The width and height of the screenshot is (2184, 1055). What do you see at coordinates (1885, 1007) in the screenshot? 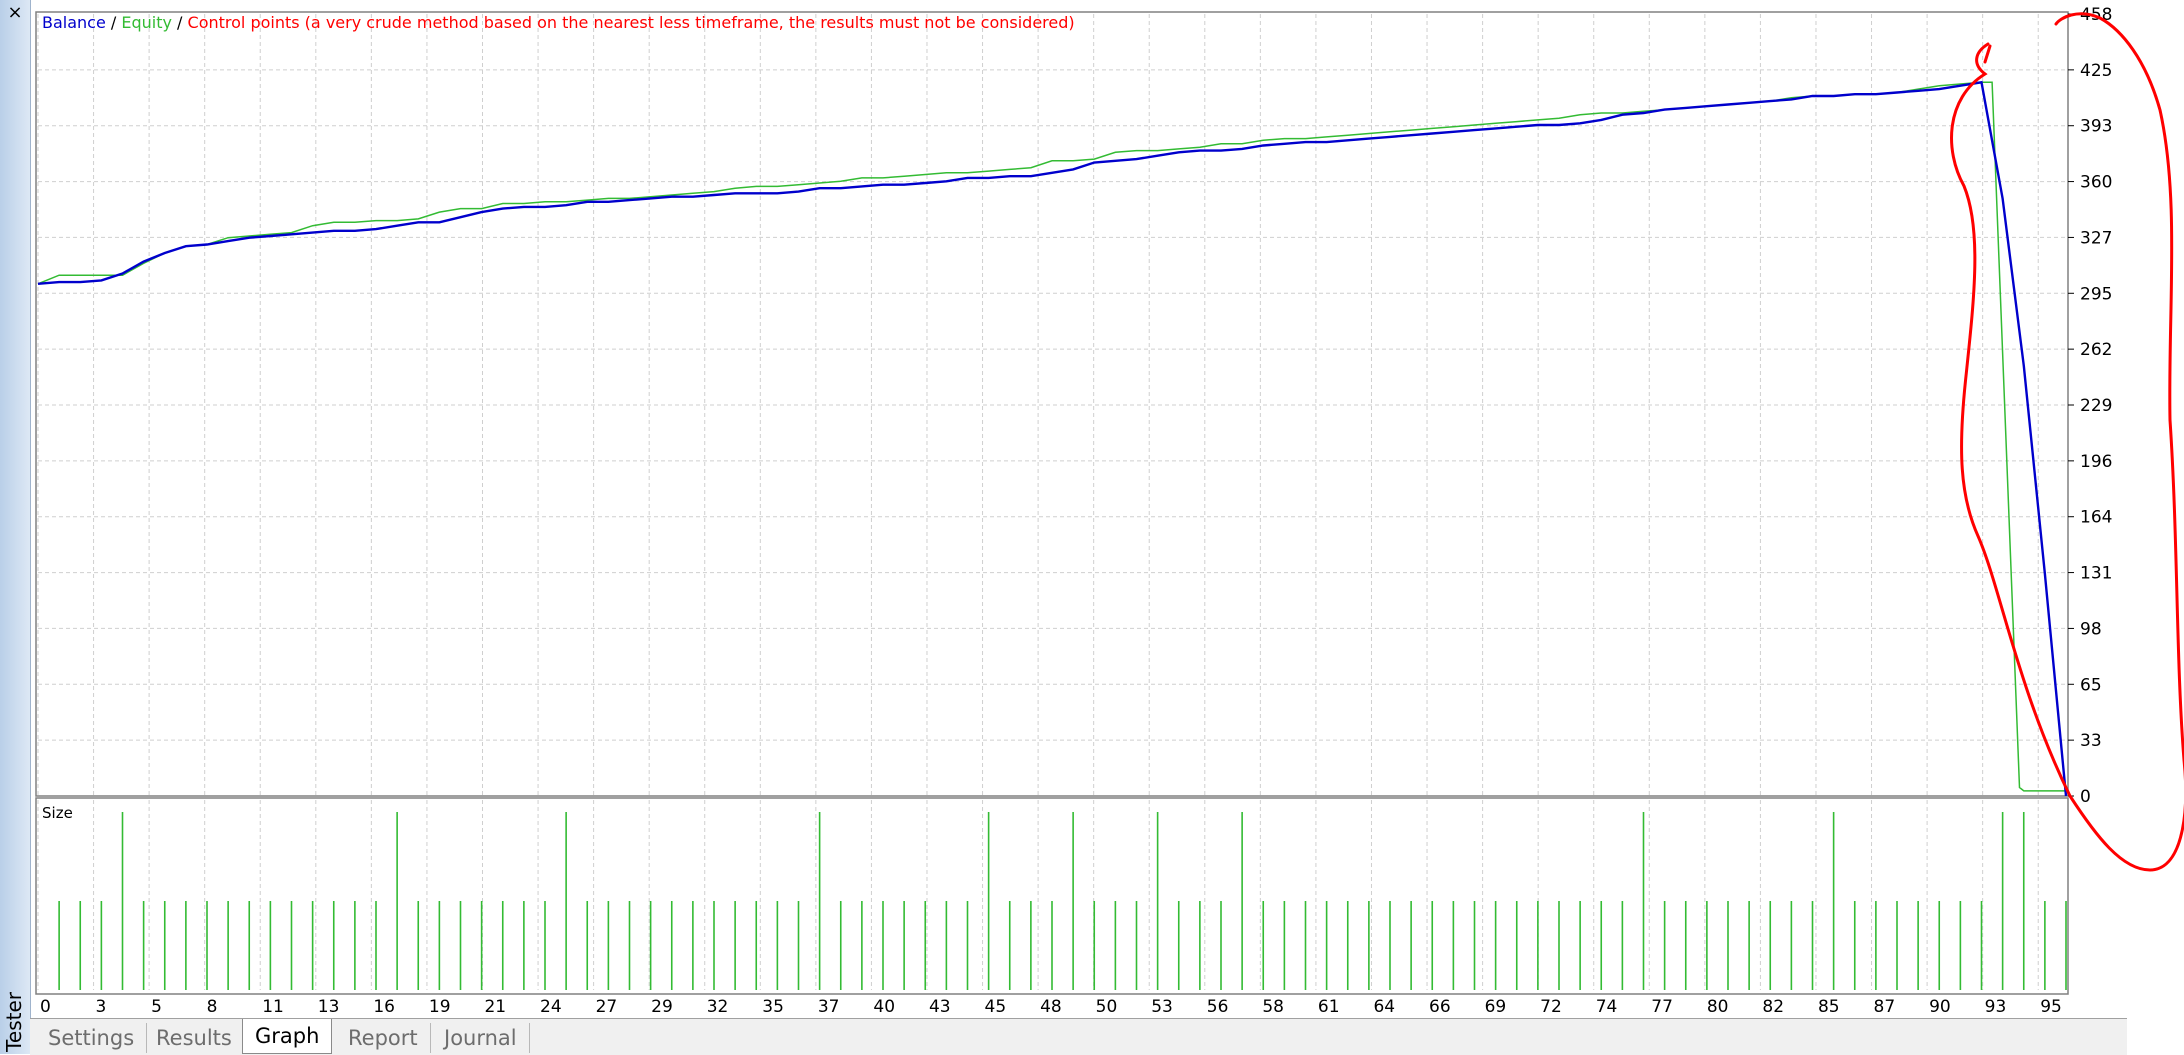
I see `x-tick-label: 87` at bounding box center [1885, 1007].